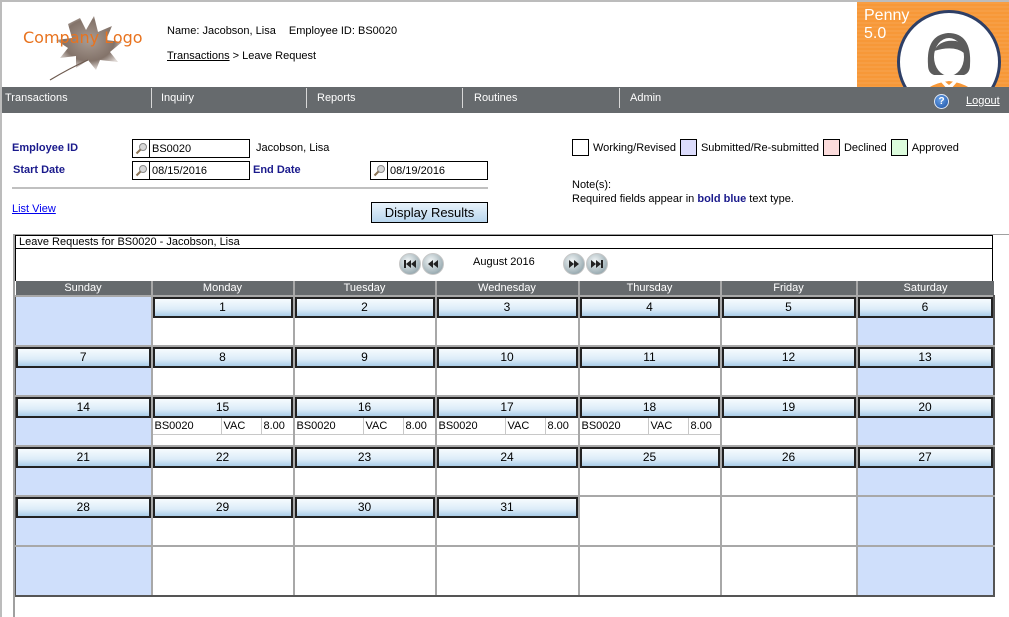 This screenshot has width=1009, height=617. What do you see at coordinates (669, 426) in the screenshot?
I see `leave-entry-code: VAC` at bounding box center [669, 426].